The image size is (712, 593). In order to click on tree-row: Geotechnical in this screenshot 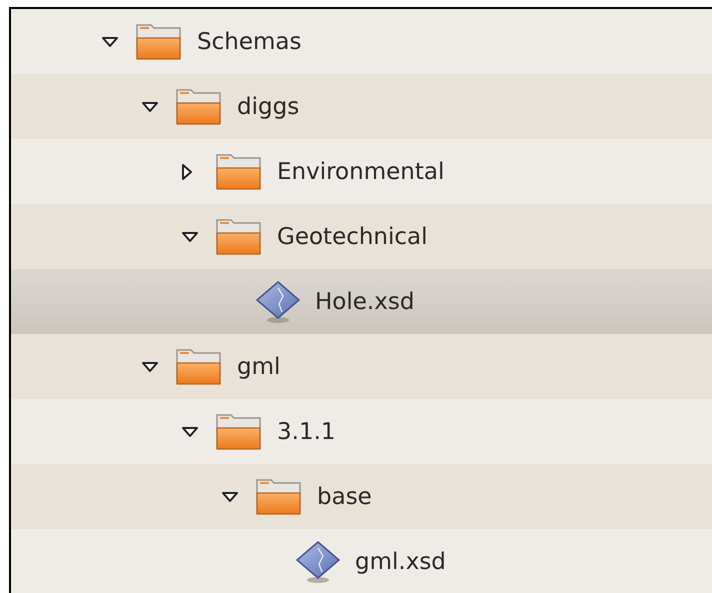, I will do `click(361, 236)`.